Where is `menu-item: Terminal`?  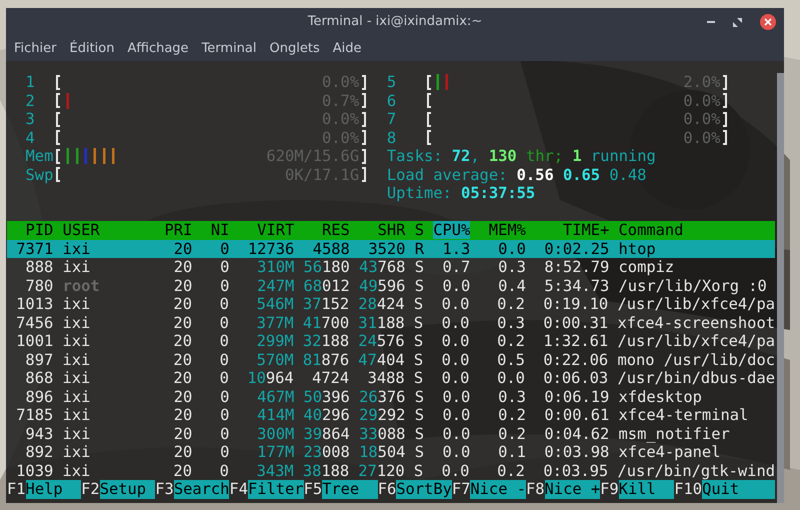 menu-item: Terminal is located at coordinates (229, 48).